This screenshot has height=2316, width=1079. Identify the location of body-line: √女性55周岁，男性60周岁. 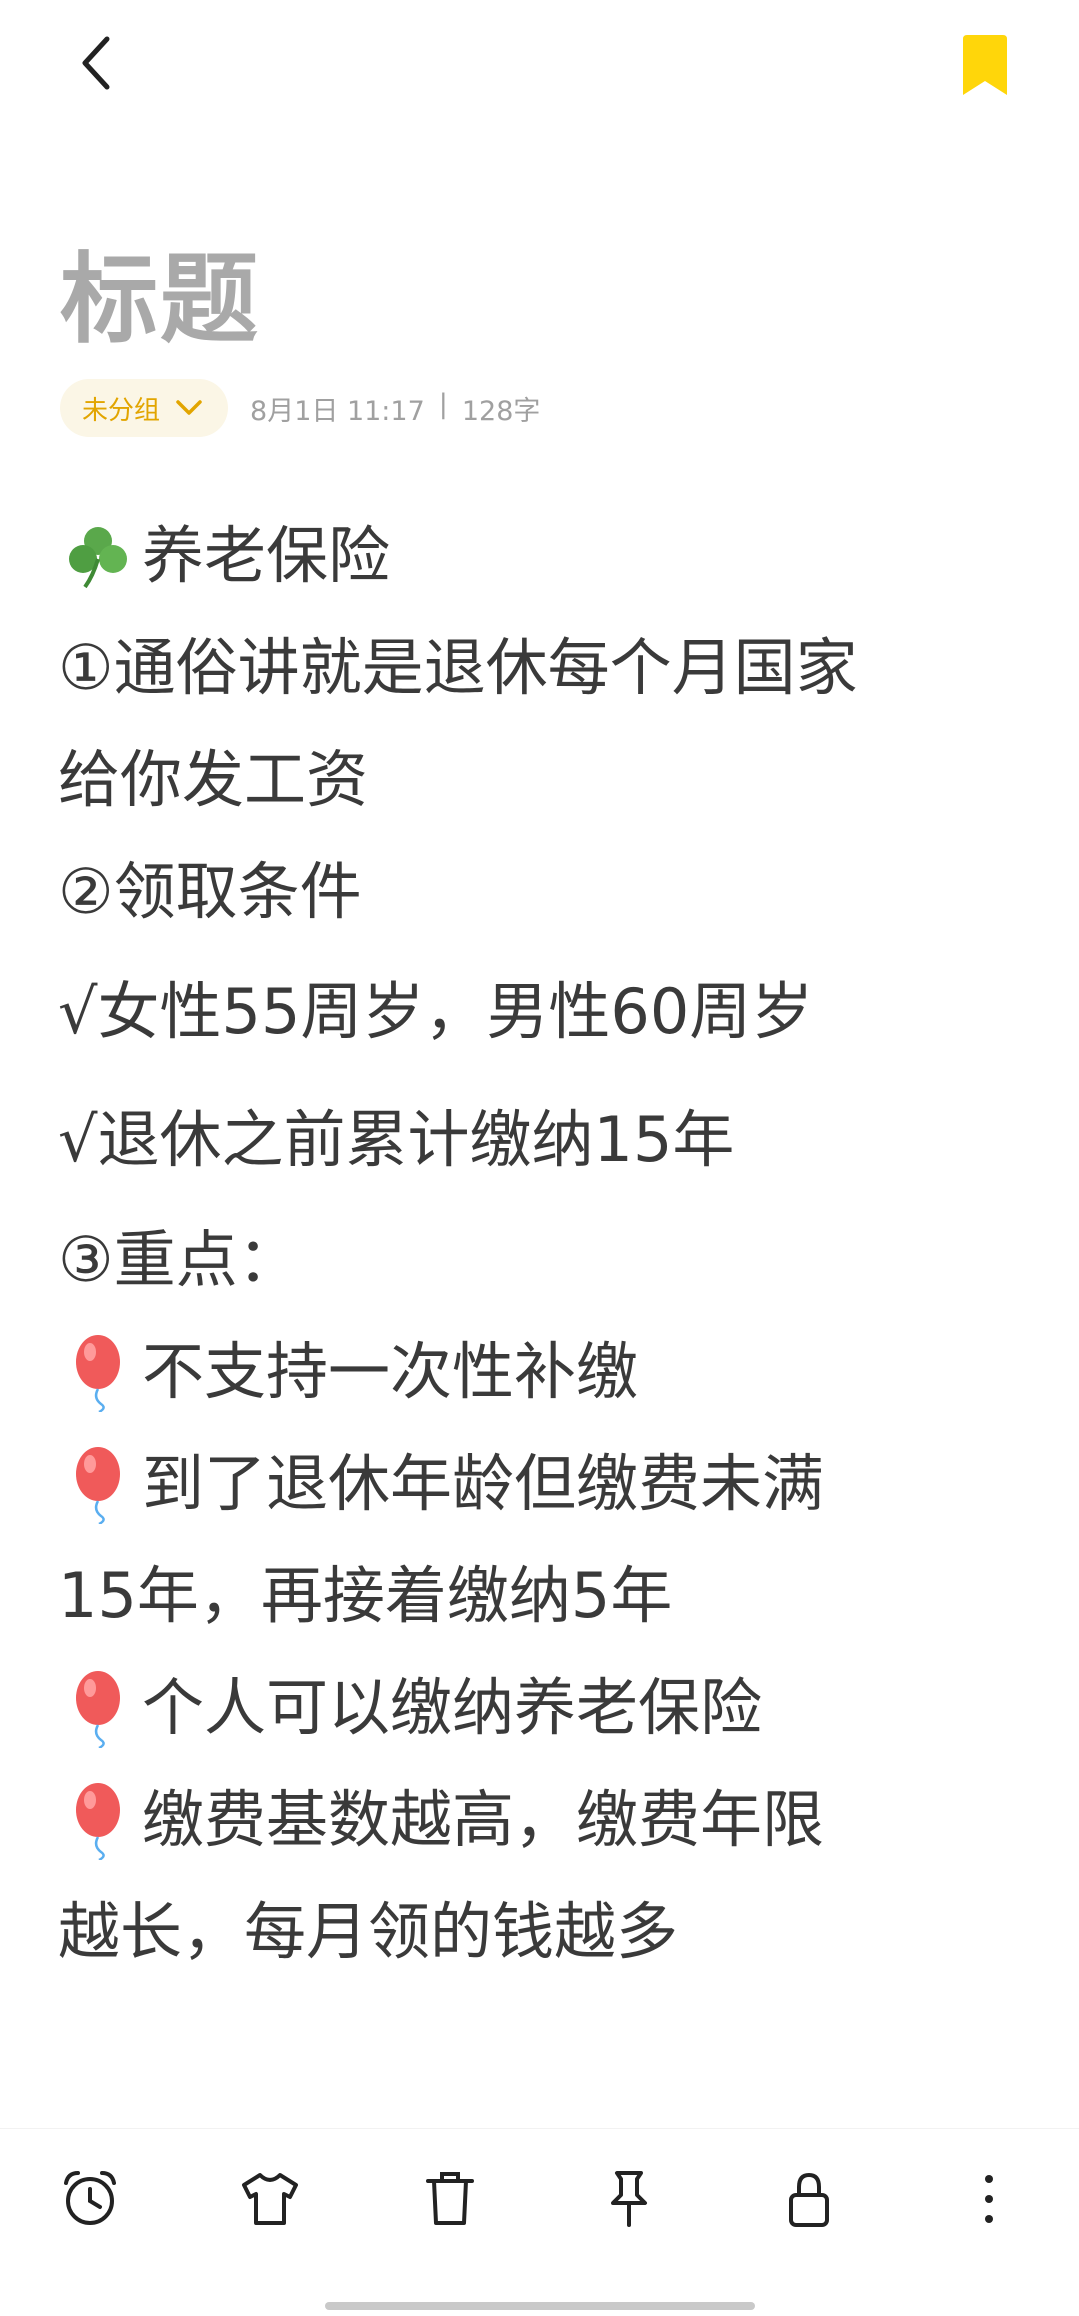
(548, 1012).